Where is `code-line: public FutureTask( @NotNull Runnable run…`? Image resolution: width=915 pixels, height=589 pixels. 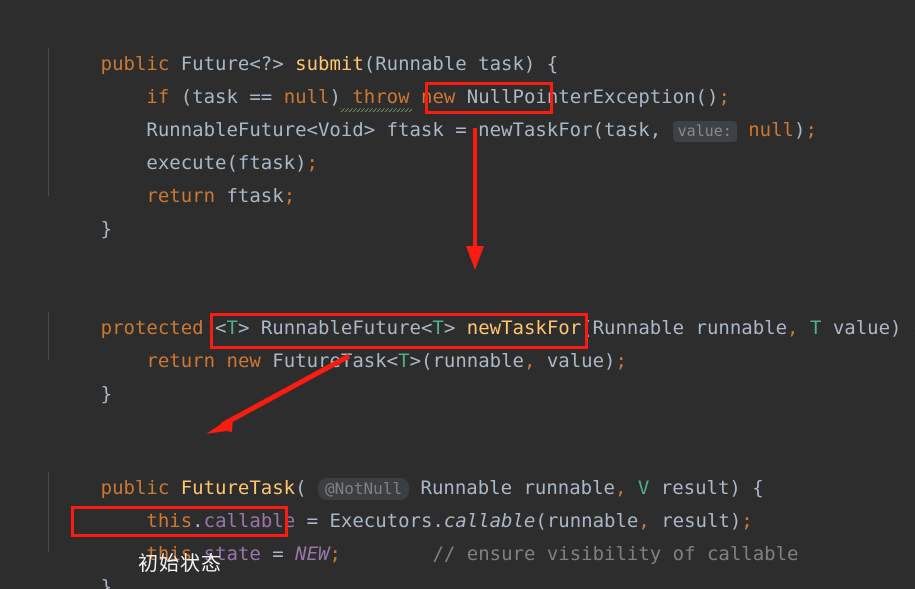
code-line: public FutureTask( @NotNull Runnable run… is located at coordinates (398, 469).